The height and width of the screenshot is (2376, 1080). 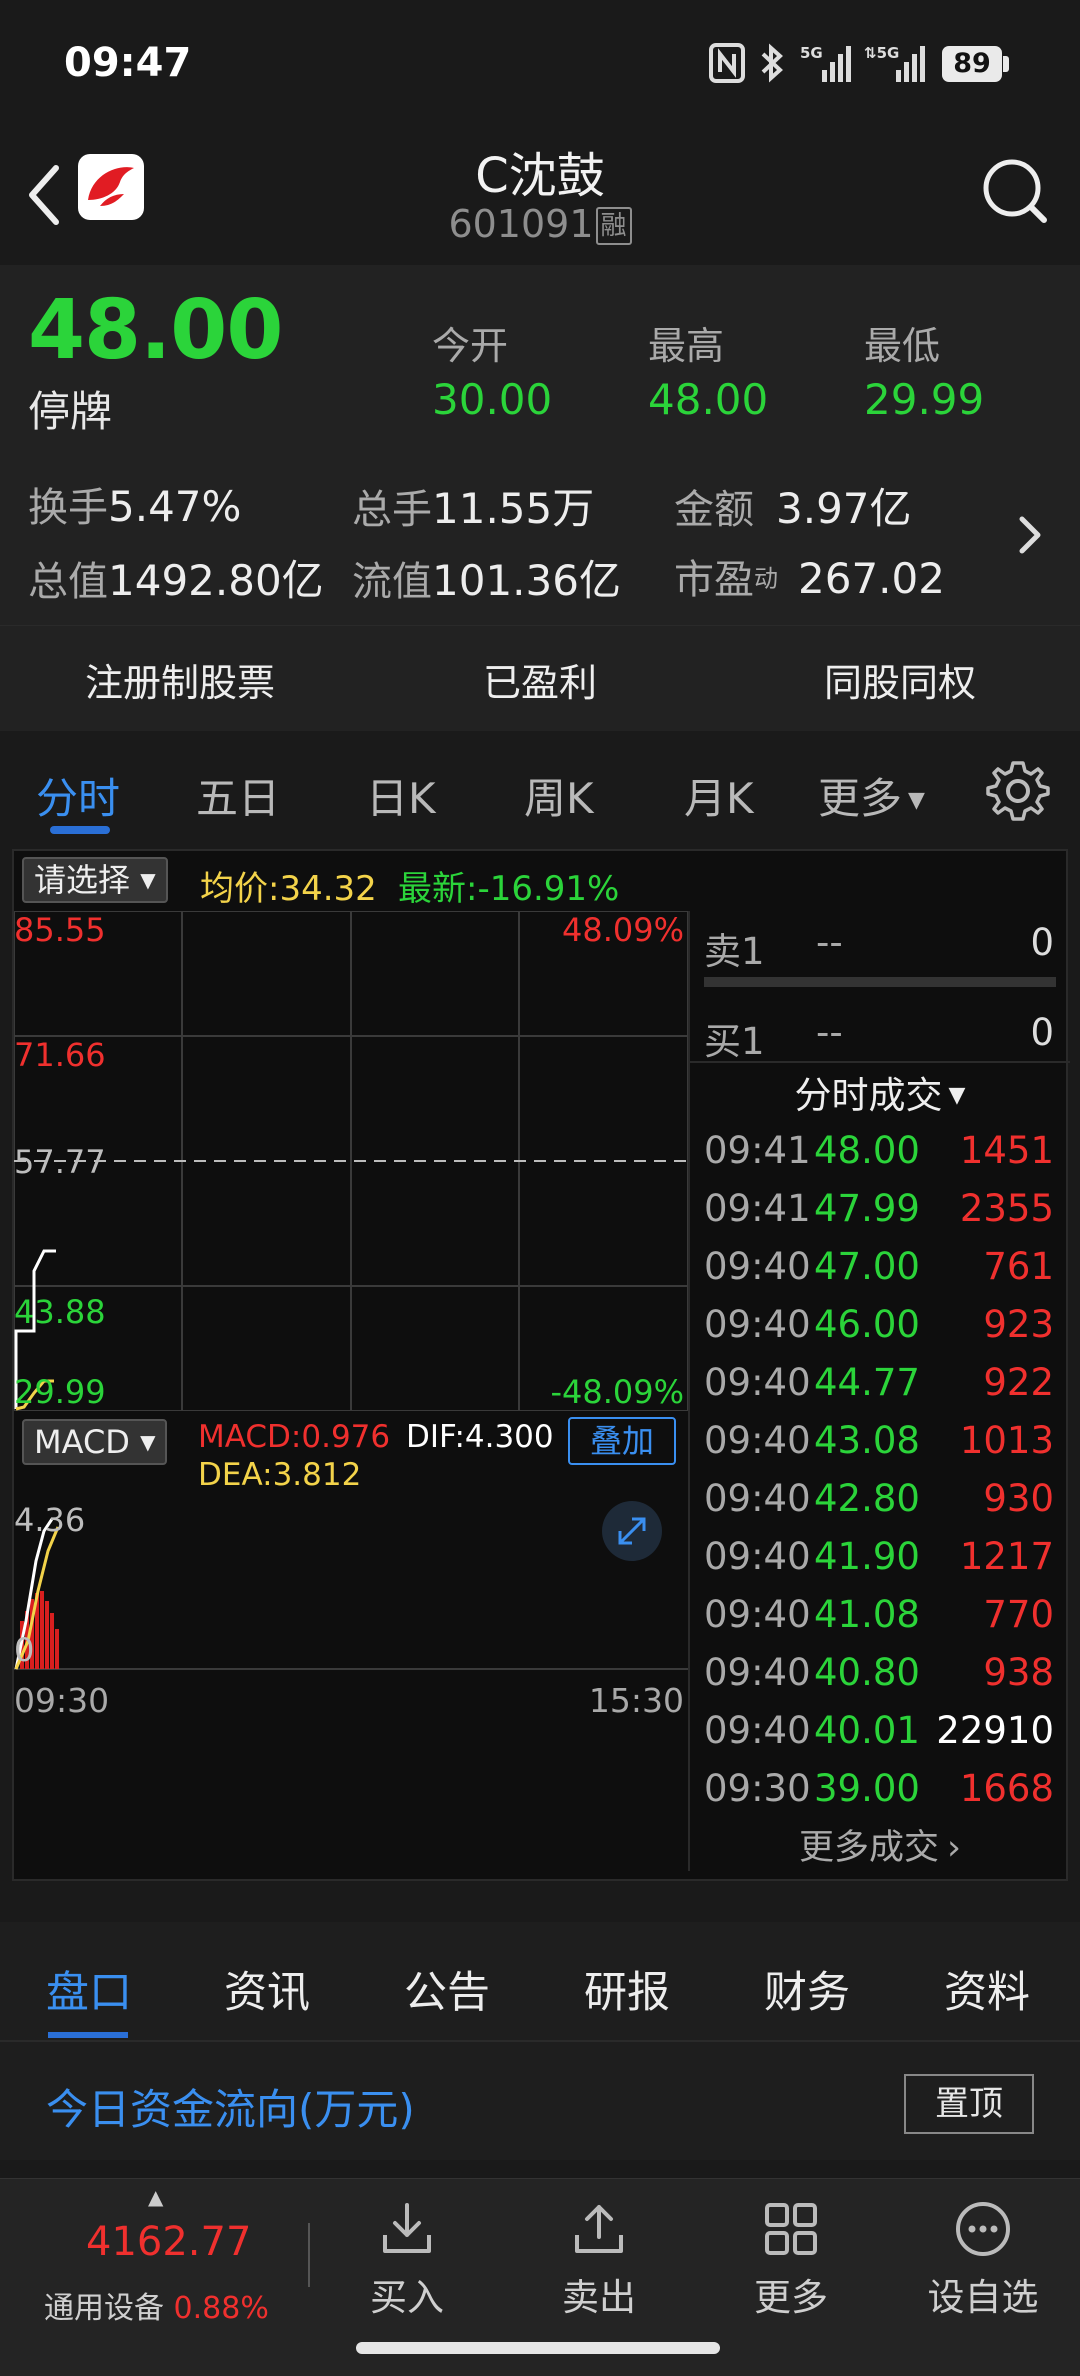 What do you see at coordinates (844, 508) in the screenshot?
I see `amount-value: 3.97亿` at bounding box center [844, 508].